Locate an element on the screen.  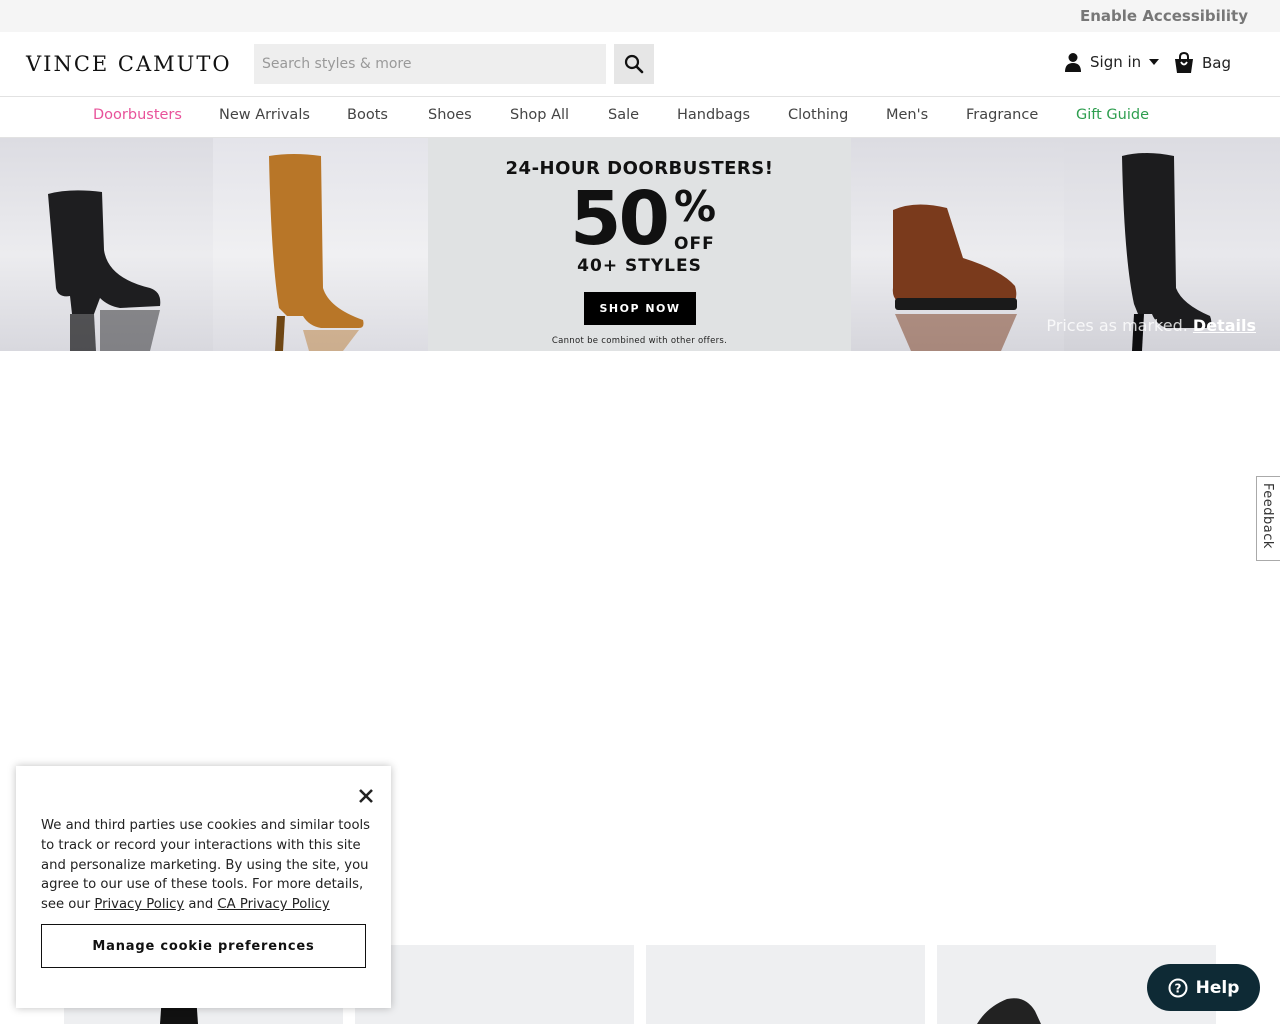
promo-discount-number: 50 is located at coordinates (620, 219).